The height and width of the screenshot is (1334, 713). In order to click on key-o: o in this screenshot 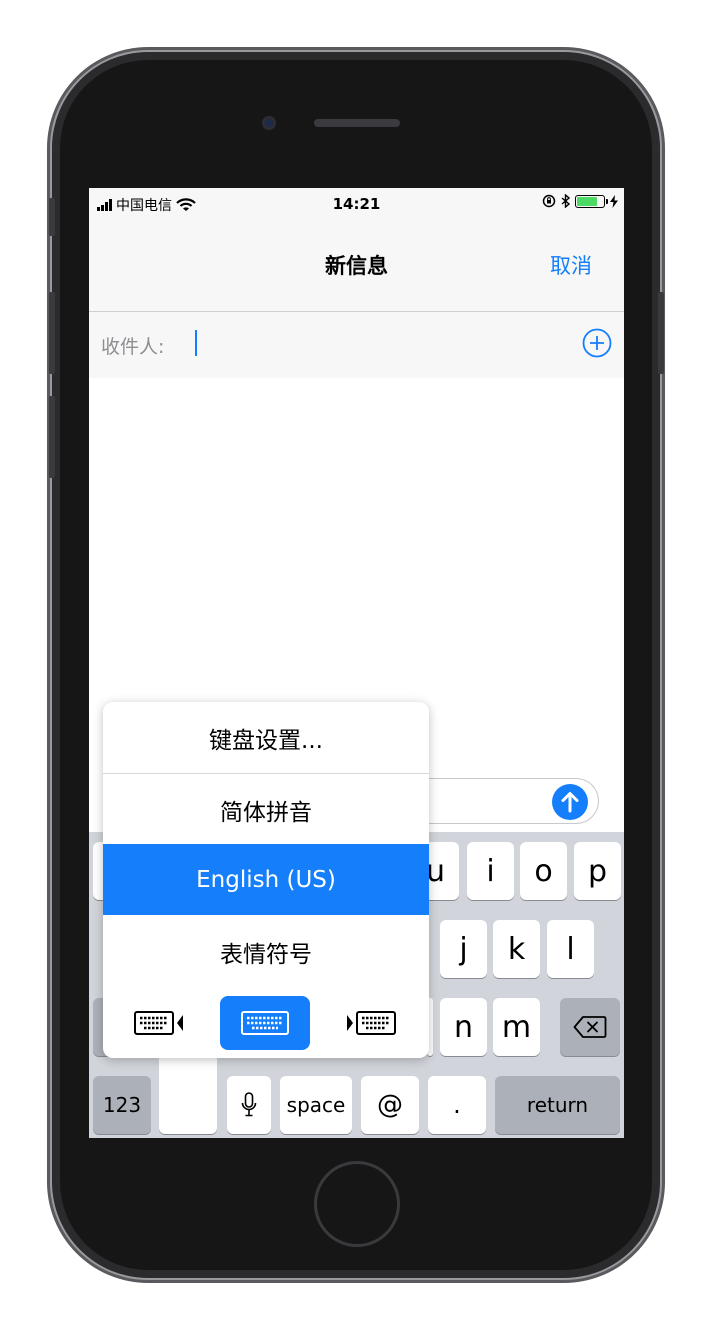, I will do `click(543, 871)`.